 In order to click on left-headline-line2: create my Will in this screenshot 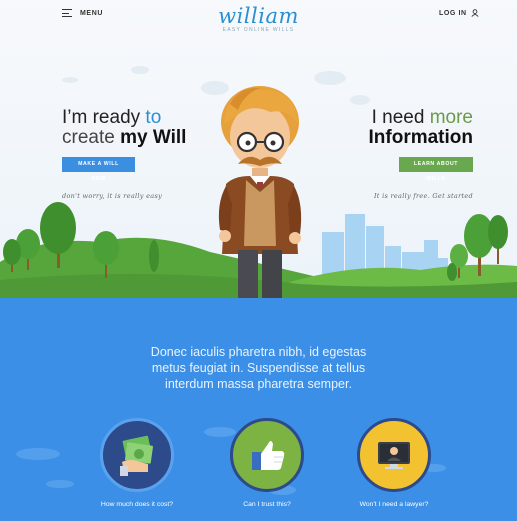, I will do `click(124, 138)`.